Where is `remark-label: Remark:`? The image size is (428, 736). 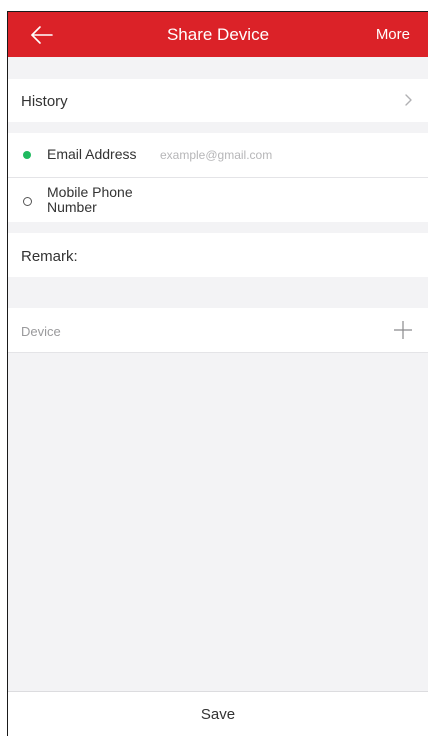 remark-label: Remark: is located at coordinates (49, 256).